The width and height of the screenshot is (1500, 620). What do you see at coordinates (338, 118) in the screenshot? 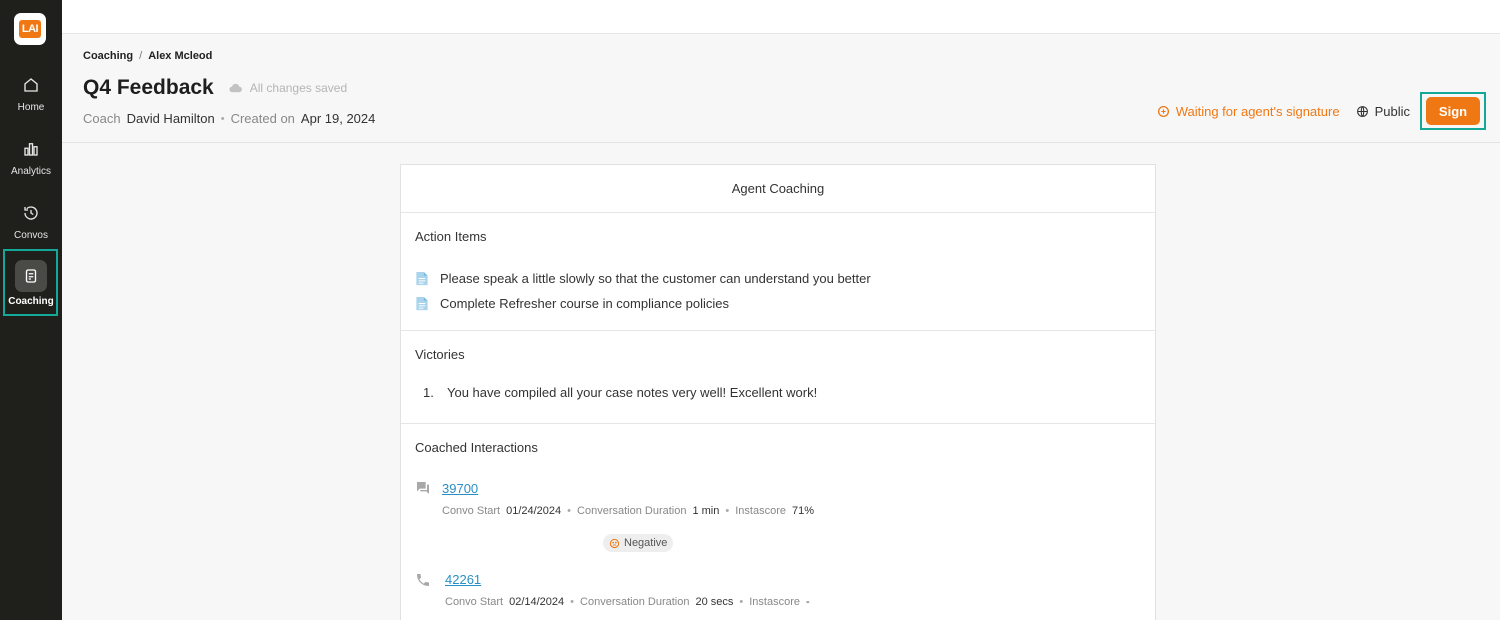
I see `created-date: Apr 19, 2024` at bounding box center [338, 118].